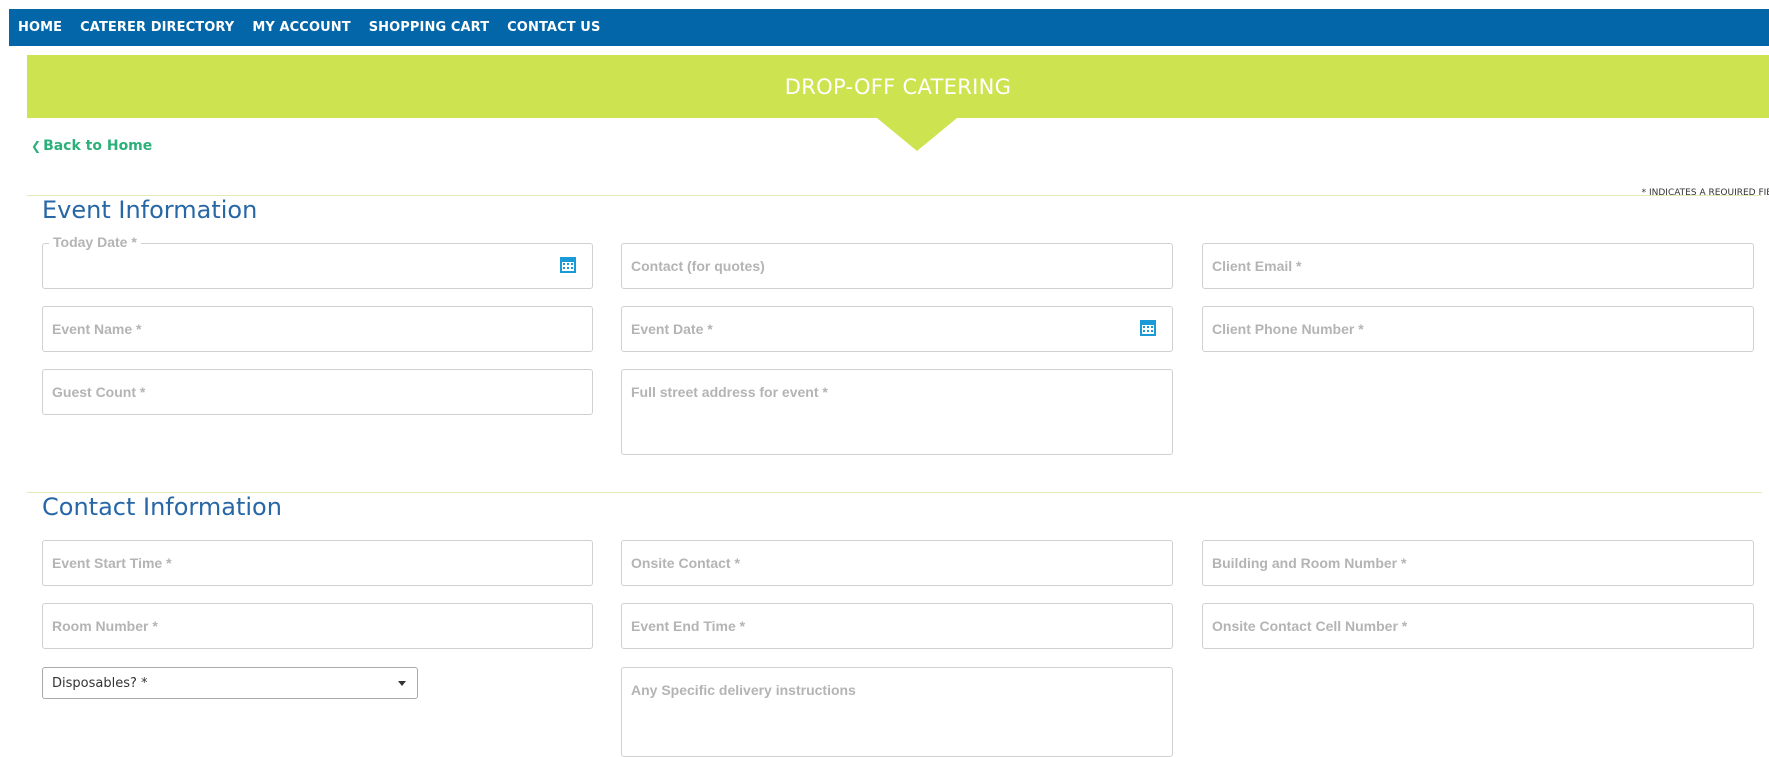 This screenshot has width=1769, height=757. Describe the element at coordinates (897, 266) in the screenshot. I see `contact-quotes-field: Contact (for quotes)` at that location.